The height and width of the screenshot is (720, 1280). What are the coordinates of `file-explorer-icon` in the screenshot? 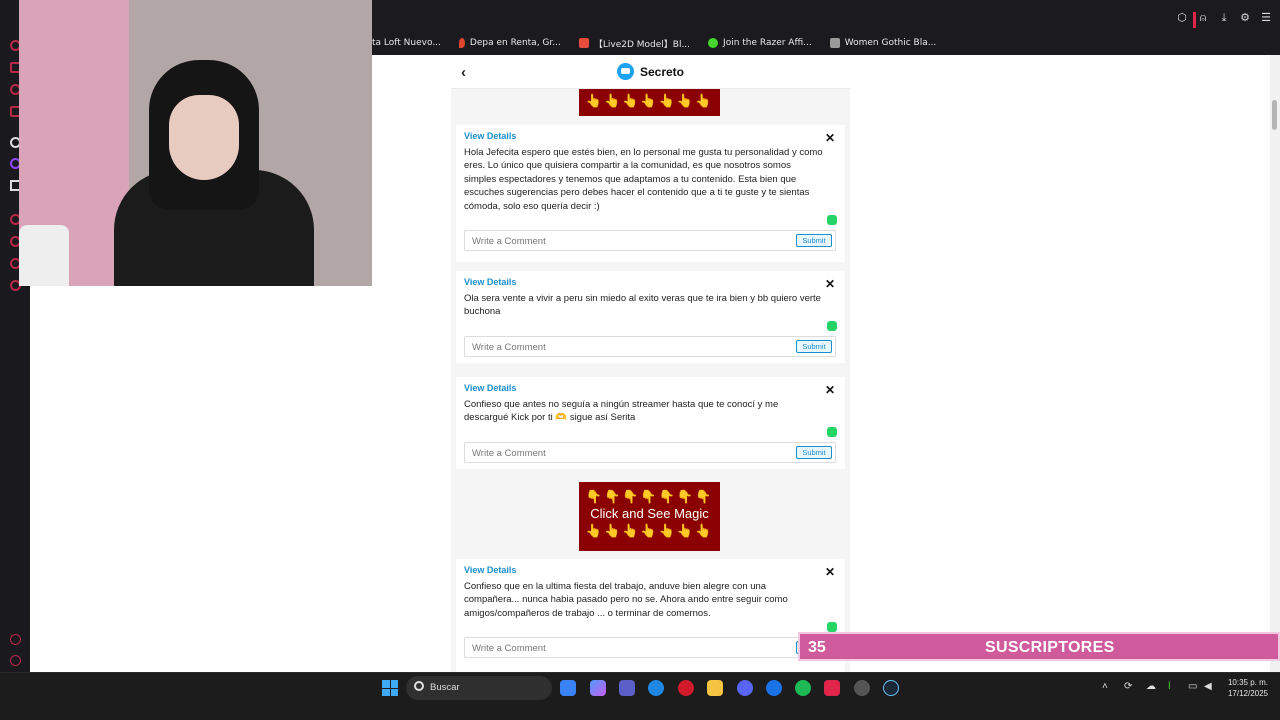 It's located at (715, 688).